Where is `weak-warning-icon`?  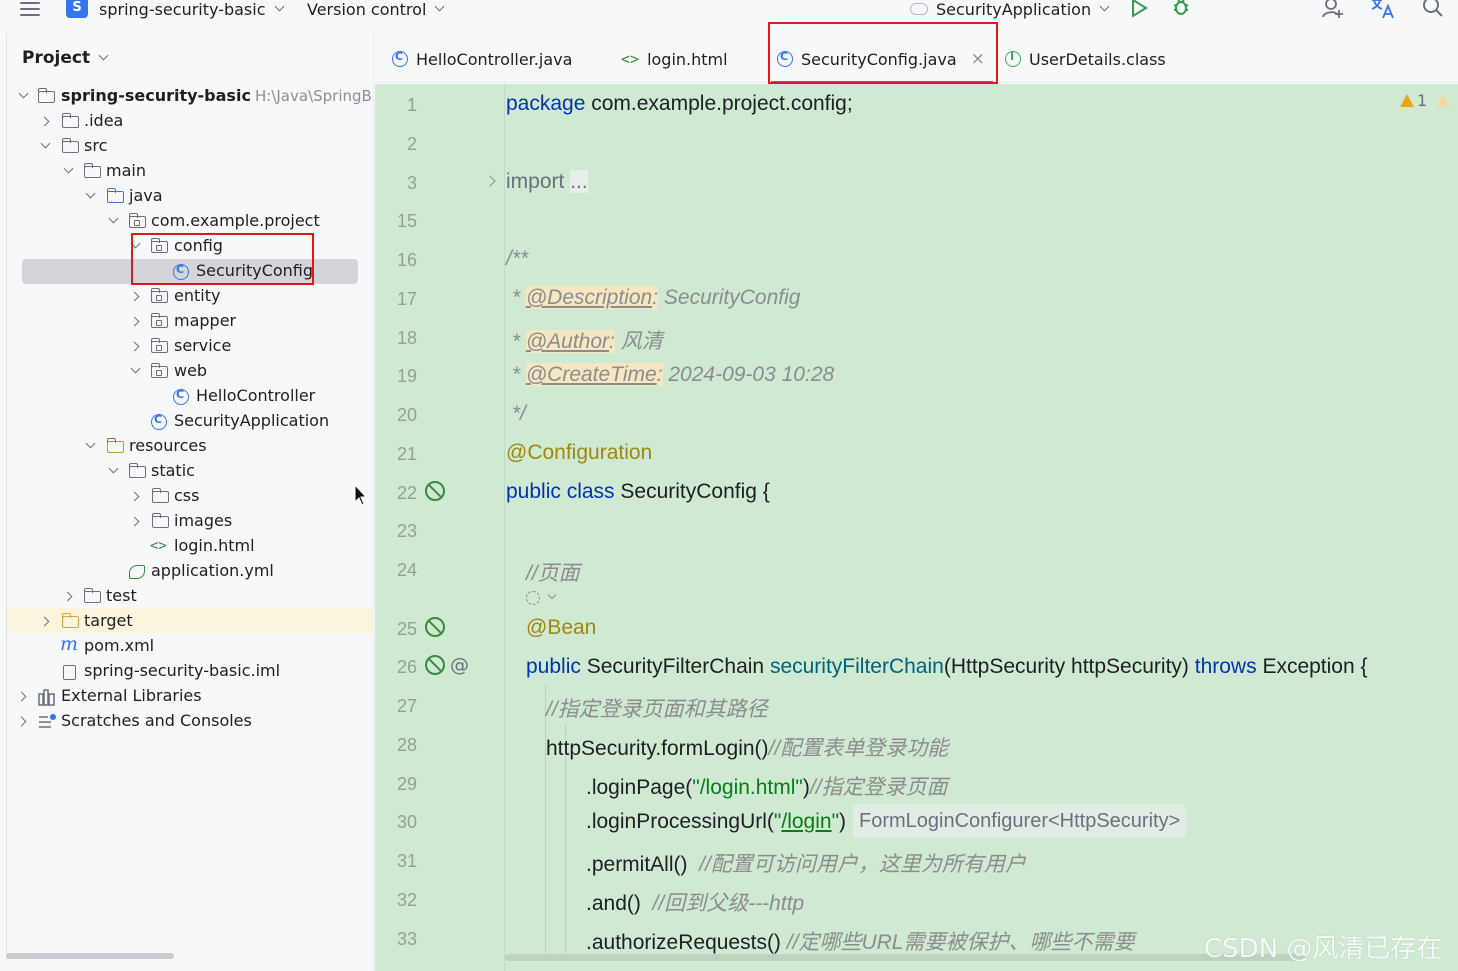 weak-warning-icon is located at coordinates (1443, 100).